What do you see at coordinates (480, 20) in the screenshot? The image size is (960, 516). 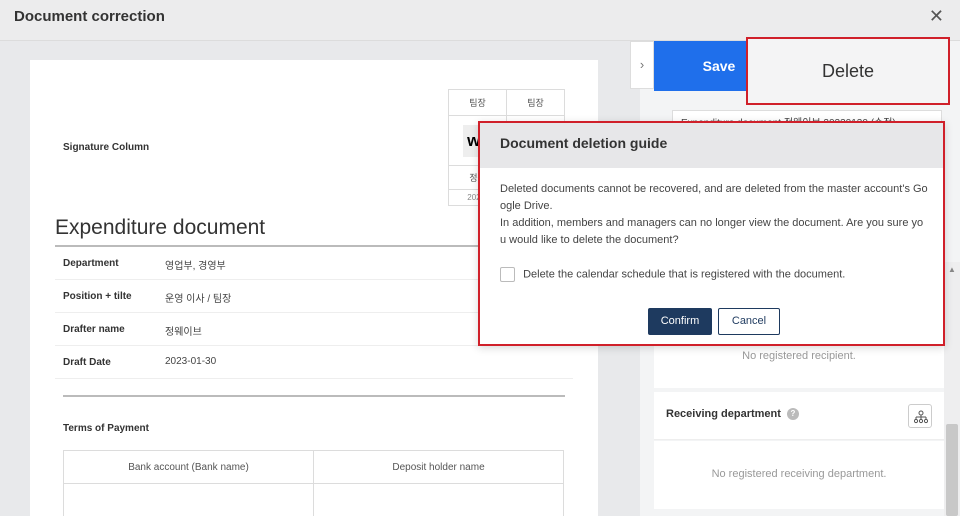 I see `top-bar: Document correction ✕` at bounding box center [480, 20].